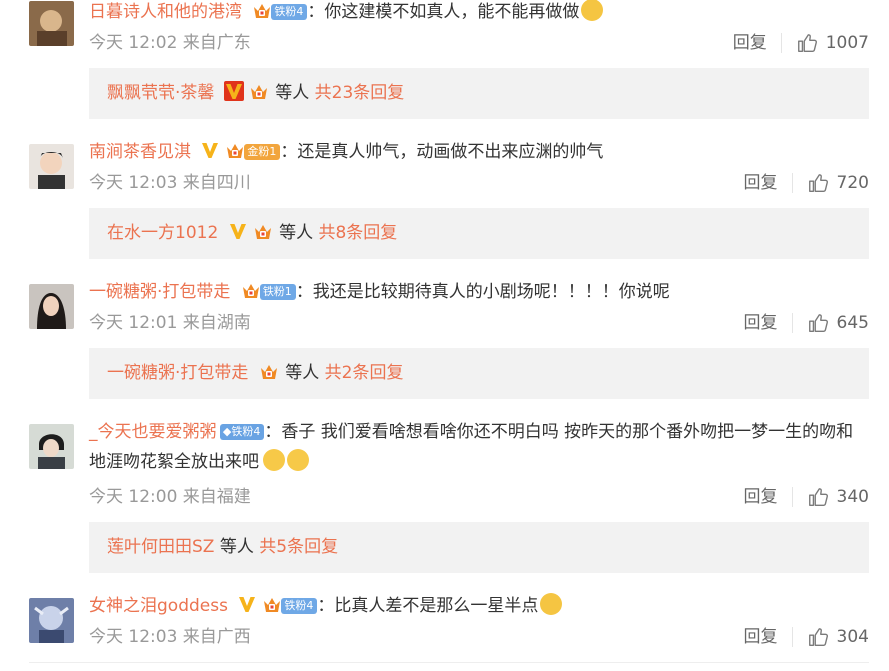 Image resolution: width=889 pixels, height=671 pixels. I want to click on like-button: 645, so click(838, 323).